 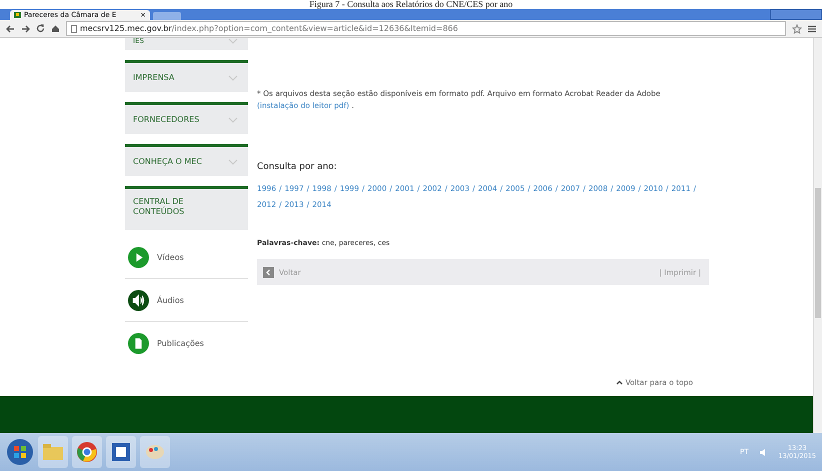 I want to click on favicon-icon, so click(x=17, y=15).